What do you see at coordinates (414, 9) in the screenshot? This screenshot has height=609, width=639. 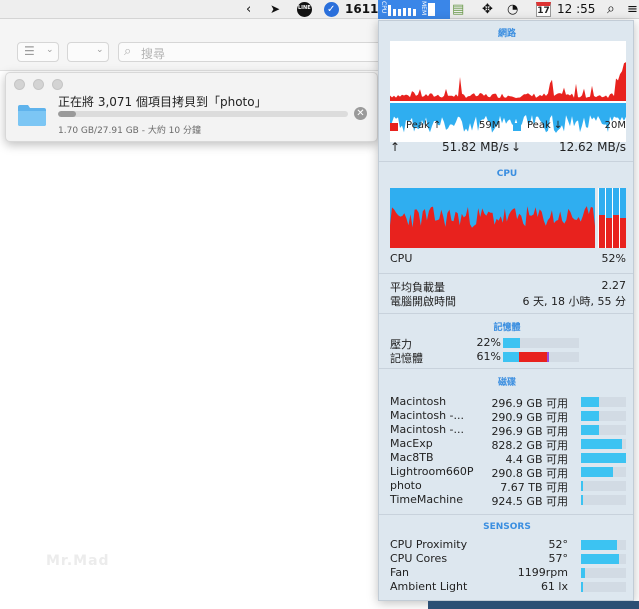 I see `istat-menu-item: CPU MEM` at bounding box center [414, 9].